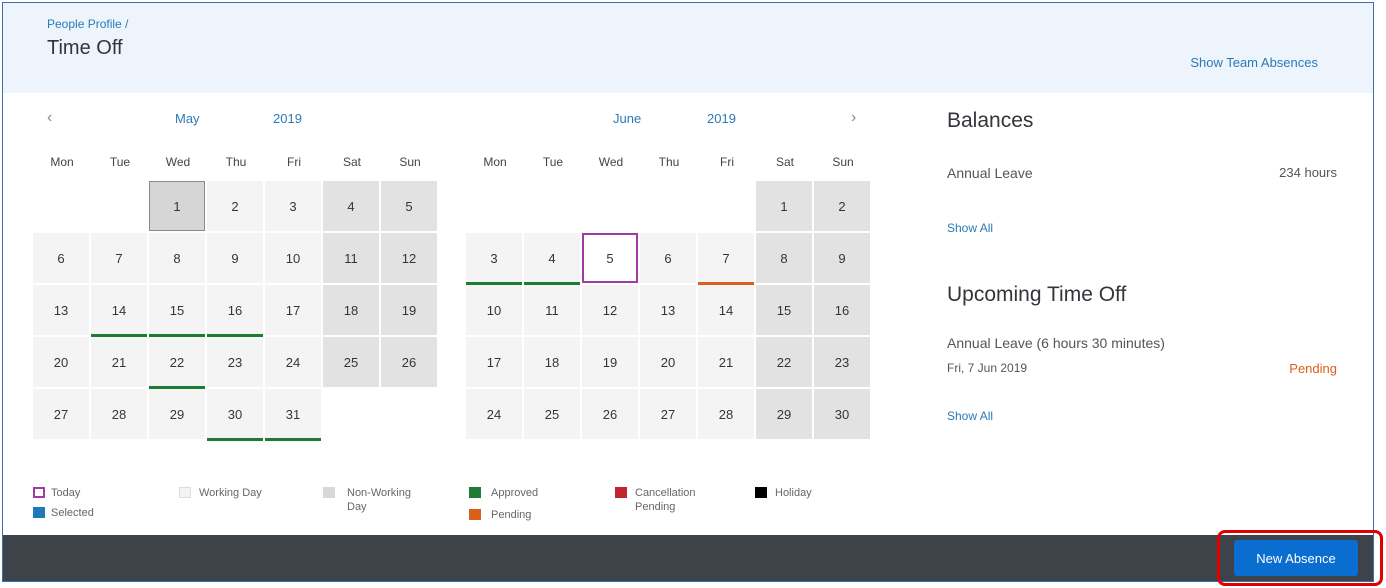  Describe the element at coordinates (293, 415) in the screenshot. I see `calendar-day: 31` at that location.